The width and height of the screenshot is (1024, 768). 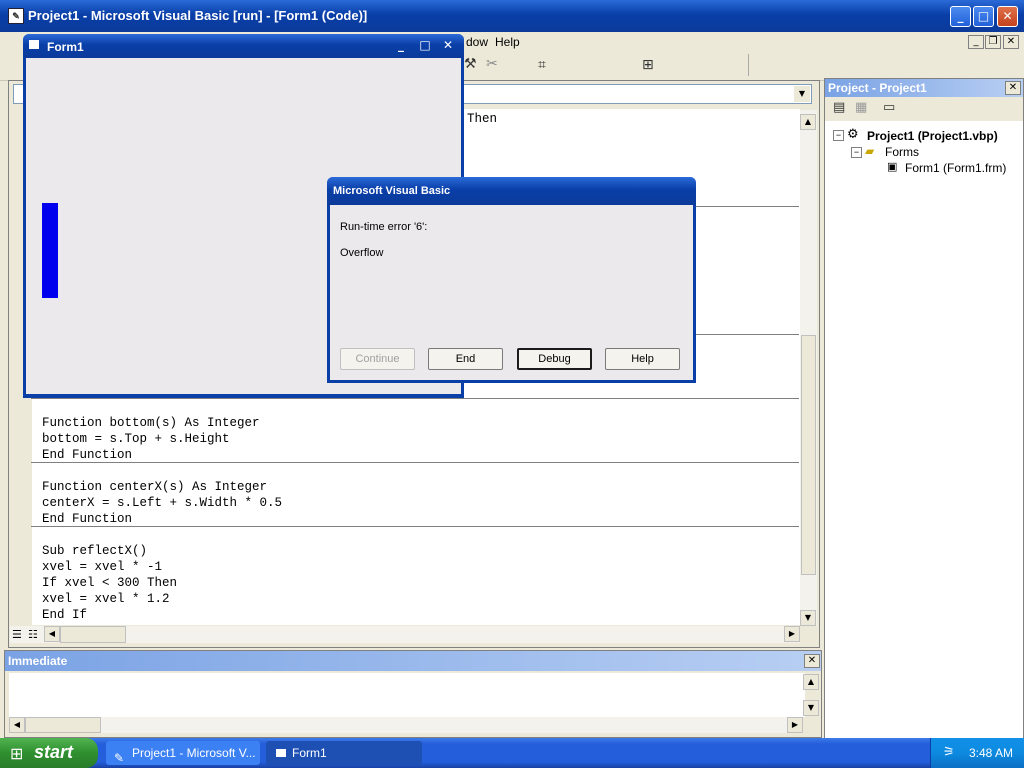 I want to click on project-title-bar: Project - Project1 ✕, so click(x=924, y=88).